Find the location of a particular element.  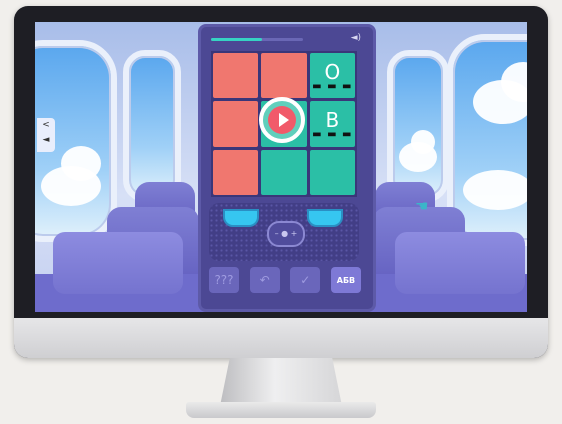

grid-cell: B ▬ ▬ ▬ is located at coordinates (332, 124).